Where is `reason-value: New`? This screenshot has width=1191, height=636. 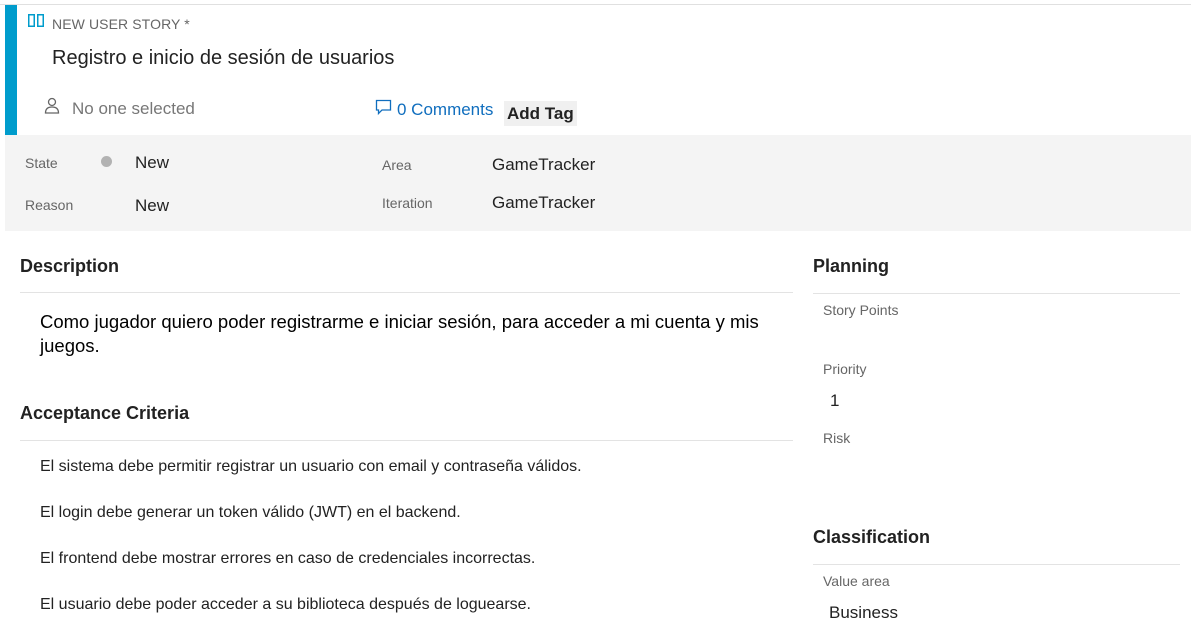 reason-value: New is located at coordinates (152, 206).